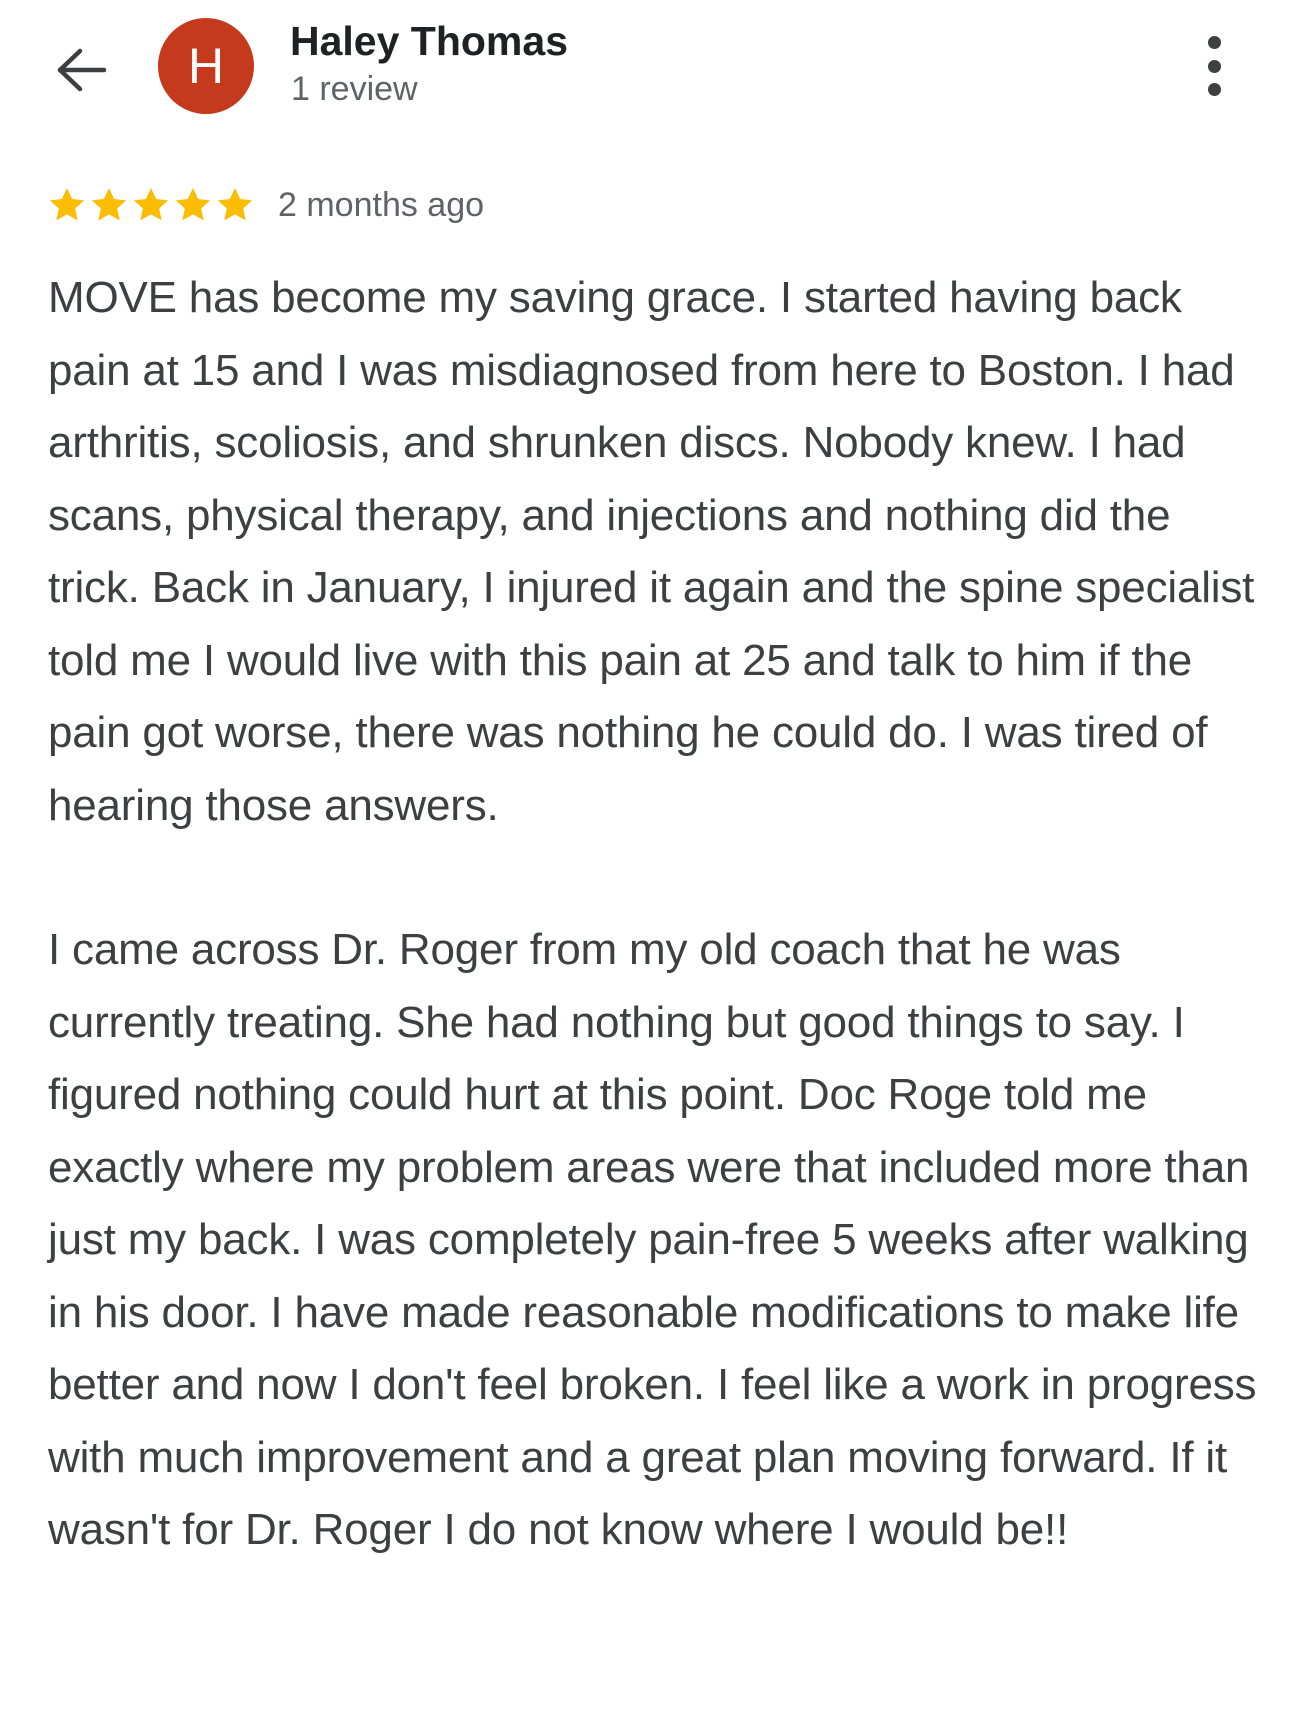  What do you see at coordinates (429, 41) in the screenshot?
I see `reviewer-name: Haley Thomas` at bounding box center [429, 41].